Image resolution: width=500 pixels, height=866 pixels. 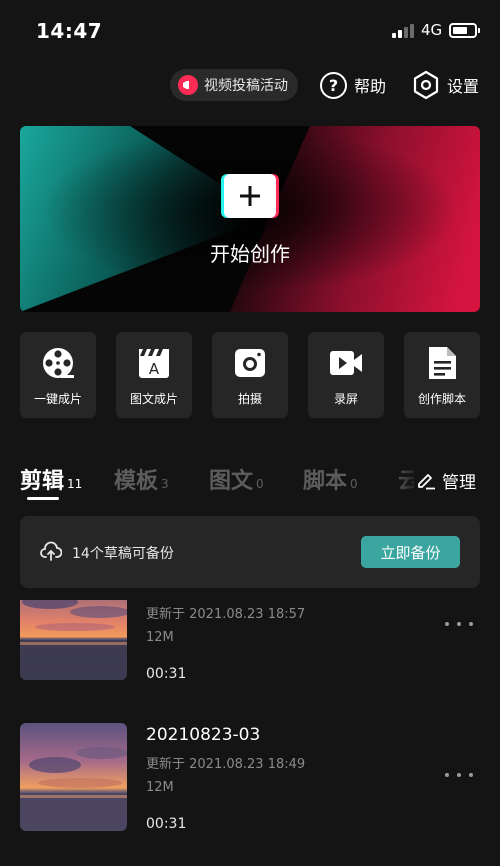 I want to click on tool-label: 录屏, so click(x=345, y=399).